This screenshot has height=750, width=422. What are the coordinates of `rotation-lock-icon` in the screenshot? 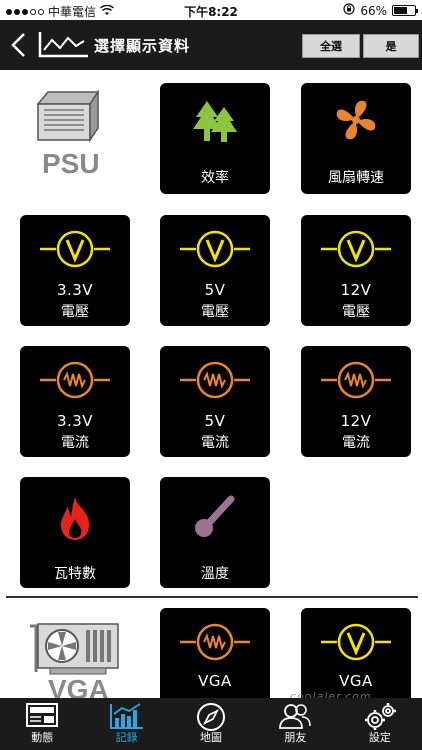 It's located at (349, 10).